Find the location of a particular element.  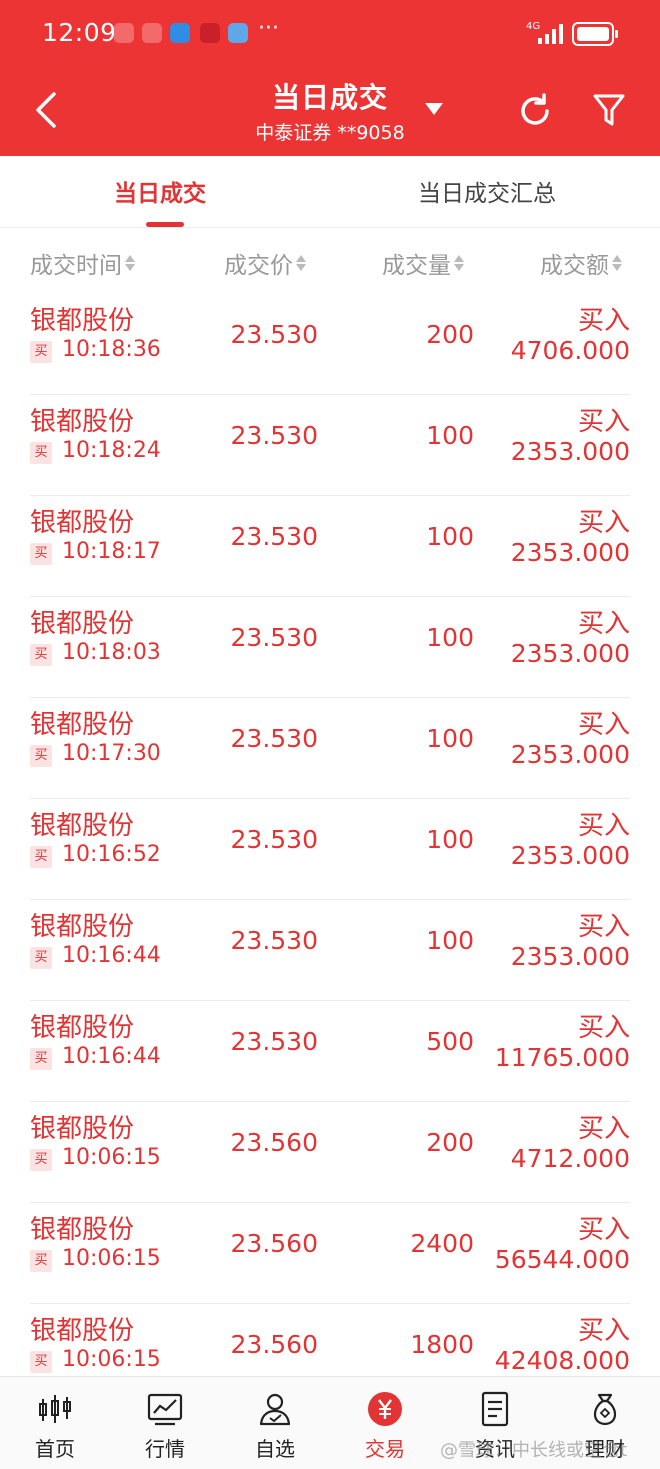

trade-amount: 2353.000 is located at coordinates (570, 653).